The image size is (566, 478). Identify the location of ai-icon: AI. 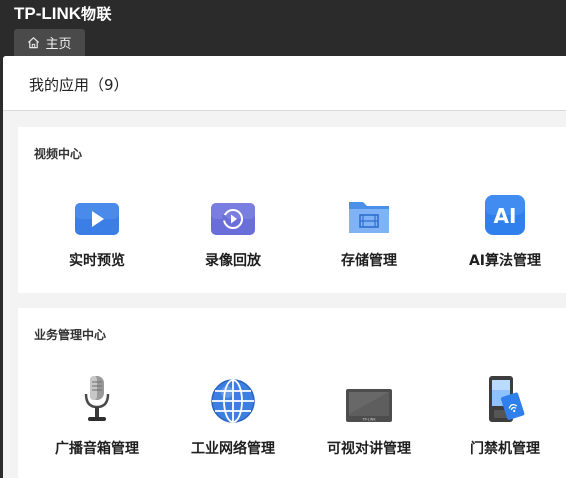
(505, 215).